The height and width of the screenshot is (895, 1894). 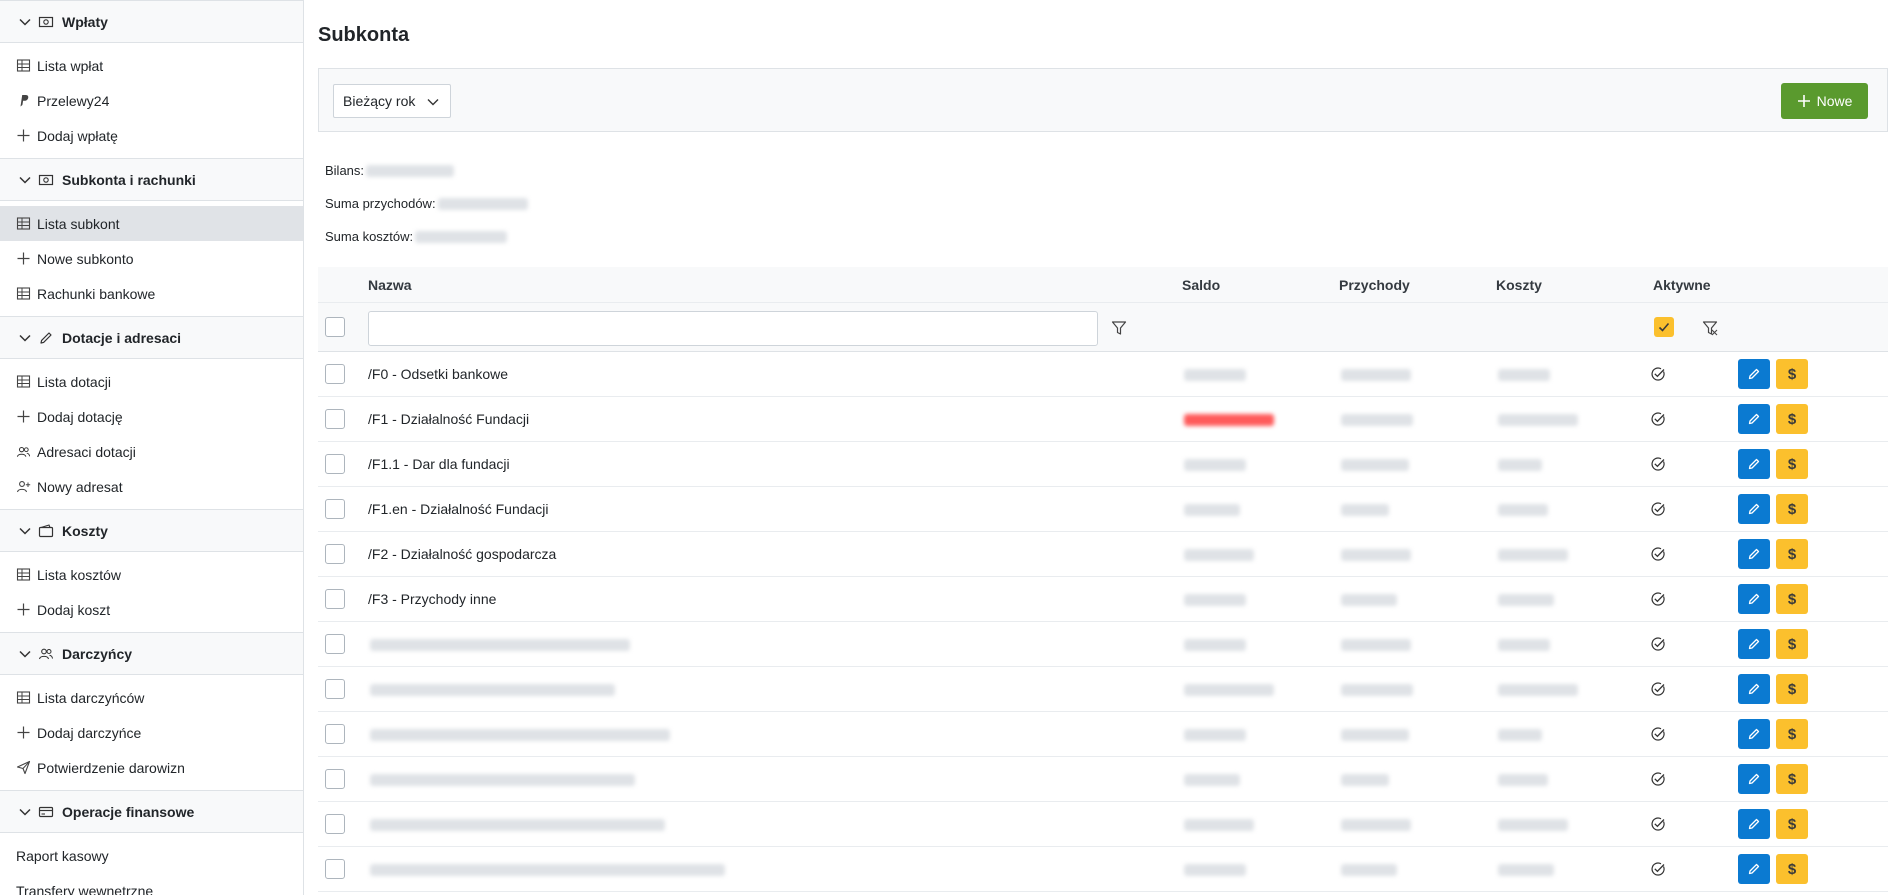 I want to click on chevron-down-icon, so click(x=25, y=22).